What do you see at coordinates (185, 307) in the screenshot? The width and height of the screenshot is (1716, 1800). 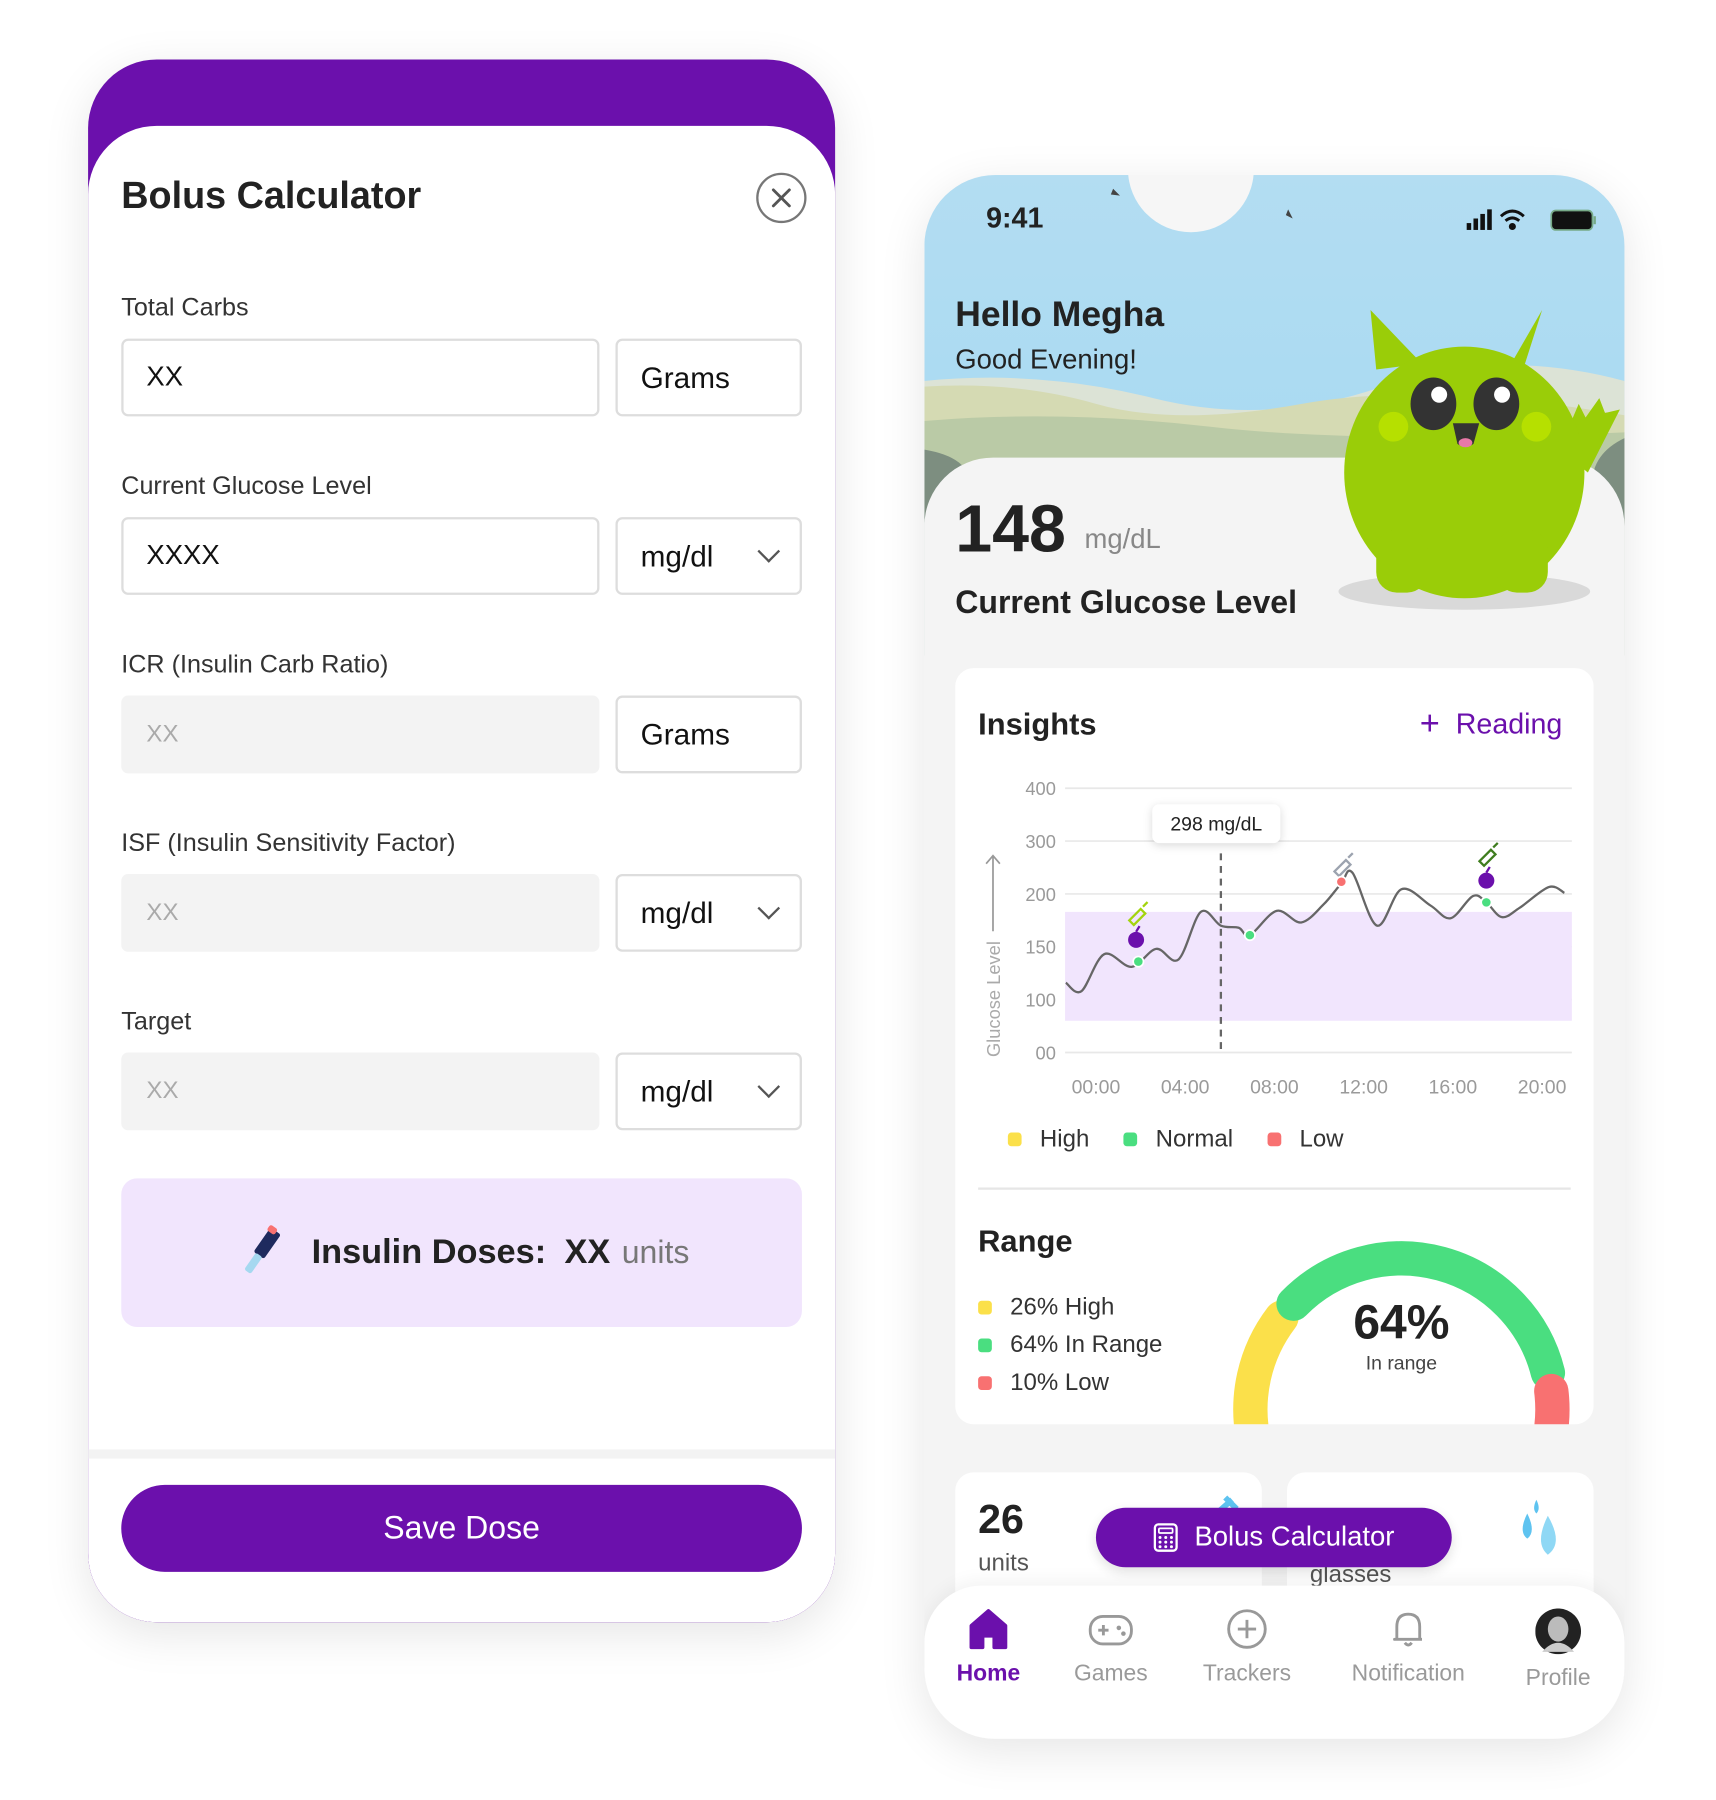 I see `field-label: Total Carbs` at bounding box center [185, 307].